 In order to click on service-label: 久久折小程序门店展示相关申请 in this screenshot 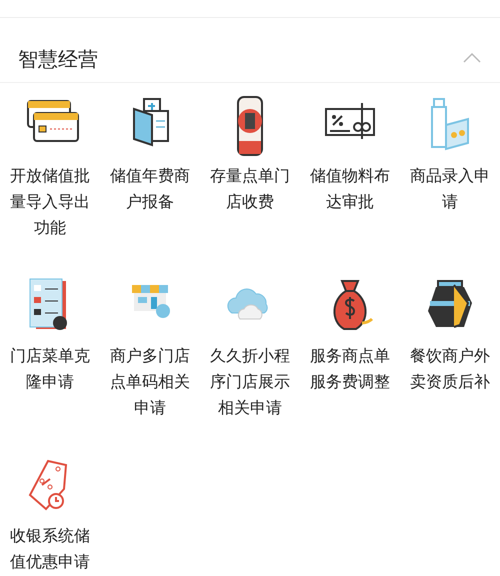, I will do `click(250, 382)`.